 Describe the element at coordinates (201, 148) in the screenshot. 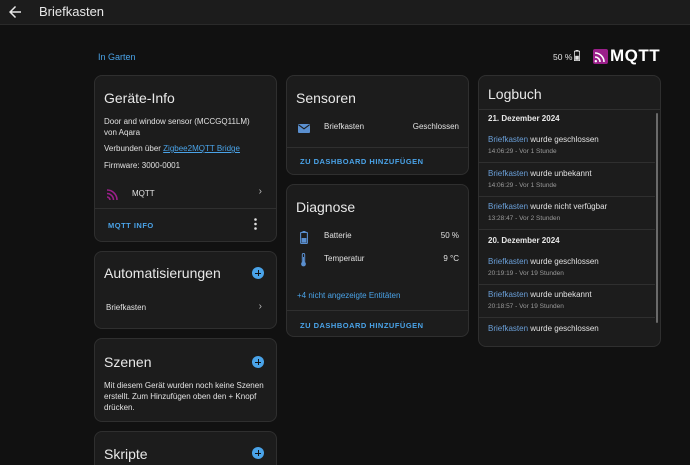

I see `bridge-link: Zigbee2MQTT Bridge` at that location.